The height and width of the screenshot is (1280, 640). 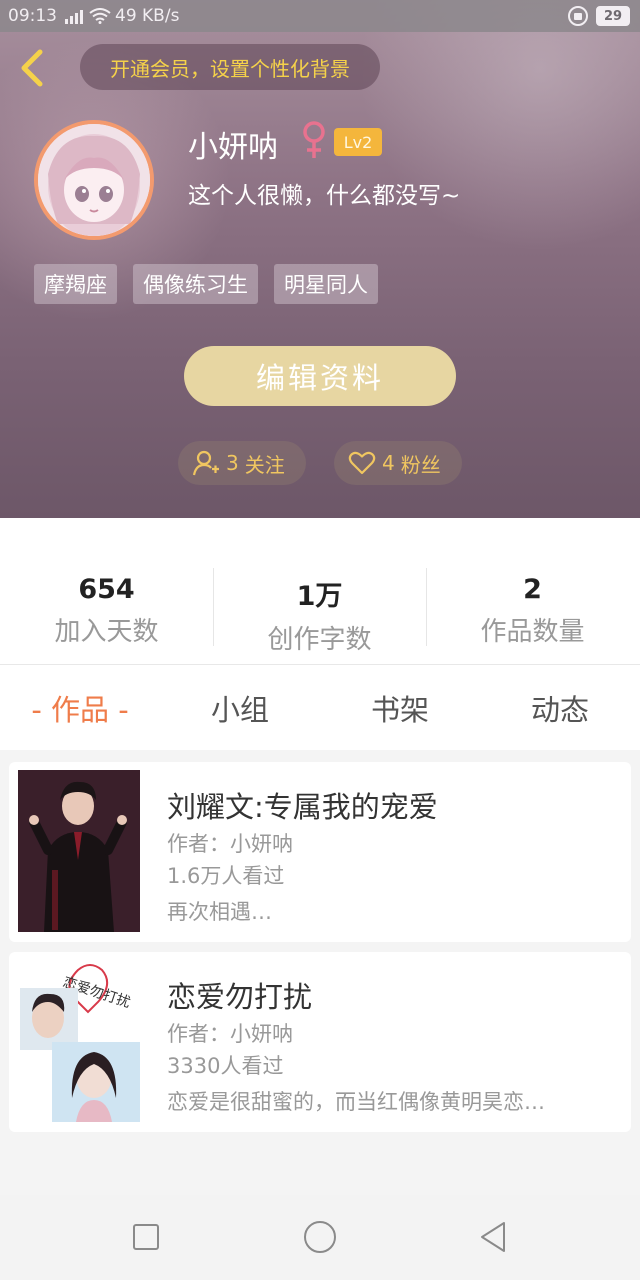 I want to click on divider, so click(x=320, y=664).